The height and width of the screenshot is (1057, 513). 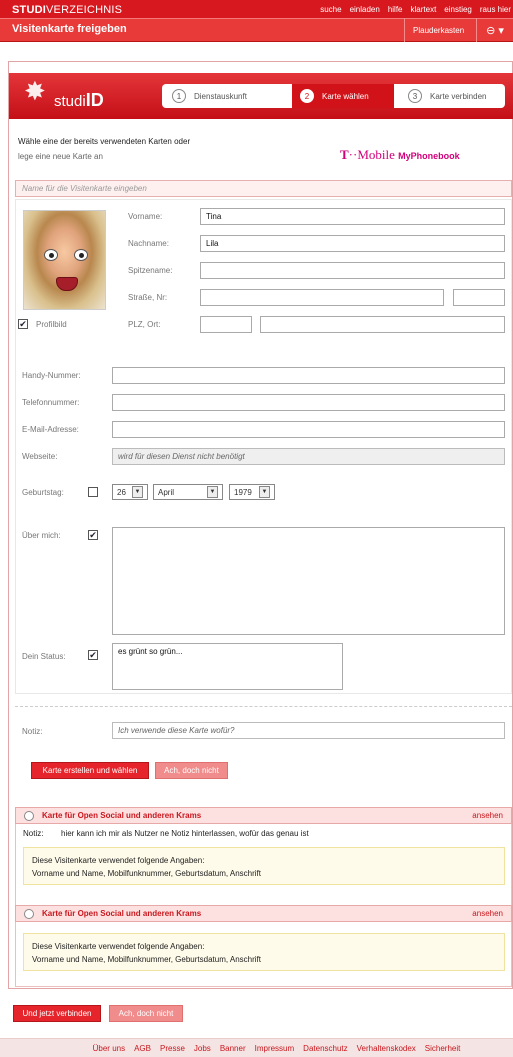 I want to click on profilbild-checkbox: ✔, so click(x=23, y=324).